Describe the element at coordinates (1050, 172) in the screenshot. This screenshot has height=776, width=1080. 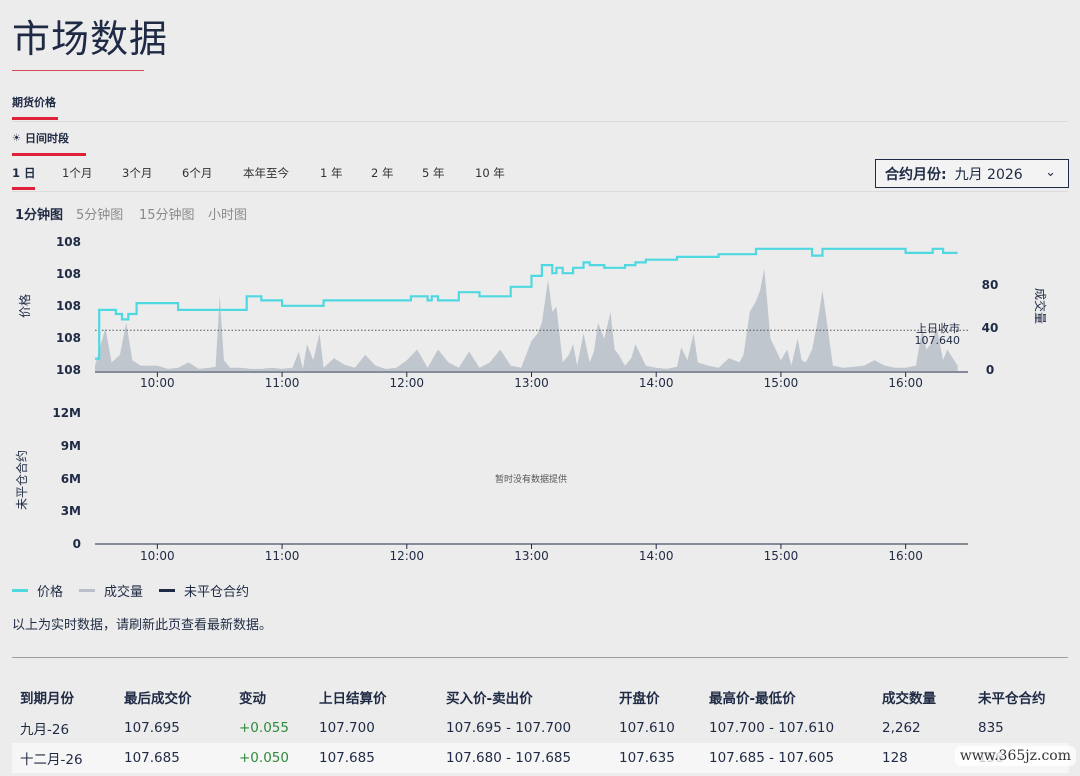
I see `chevron-down-icon: ⌄` at that location.